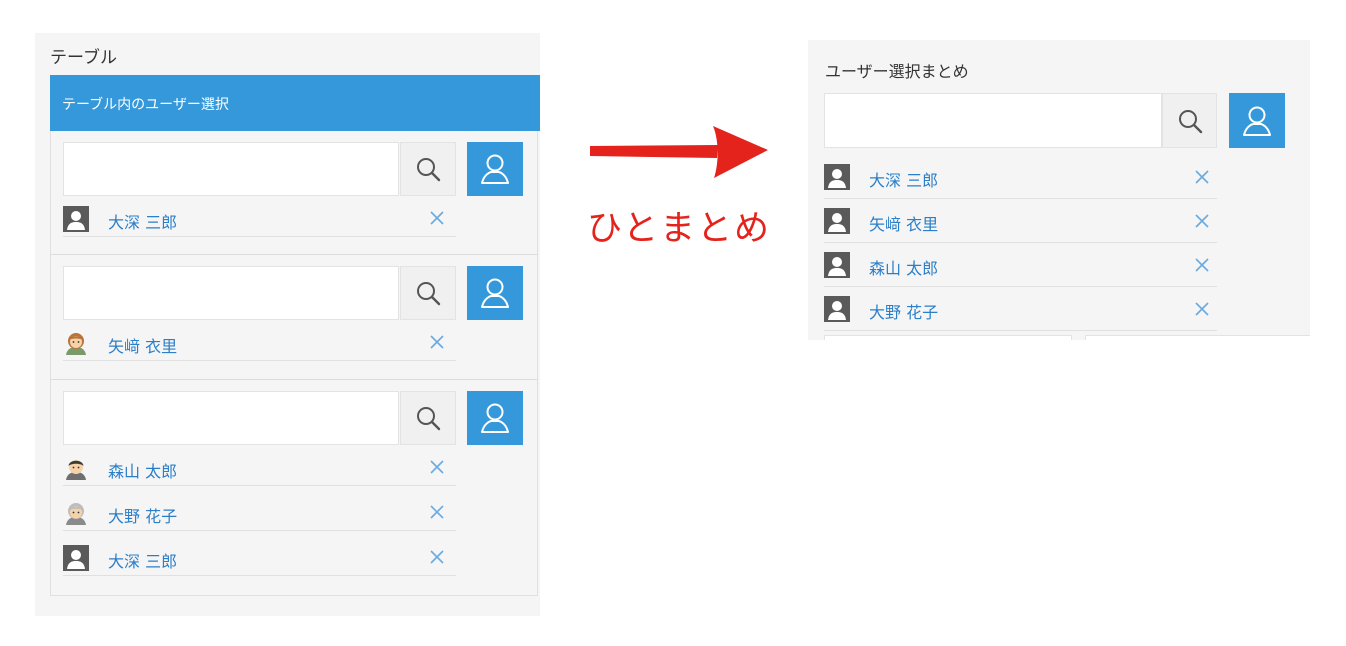 The image size is (1346, 646). Describe the element at coordinates (679, 229) in the screenshot. I see `caption-text: ひとまとめ` at that location.